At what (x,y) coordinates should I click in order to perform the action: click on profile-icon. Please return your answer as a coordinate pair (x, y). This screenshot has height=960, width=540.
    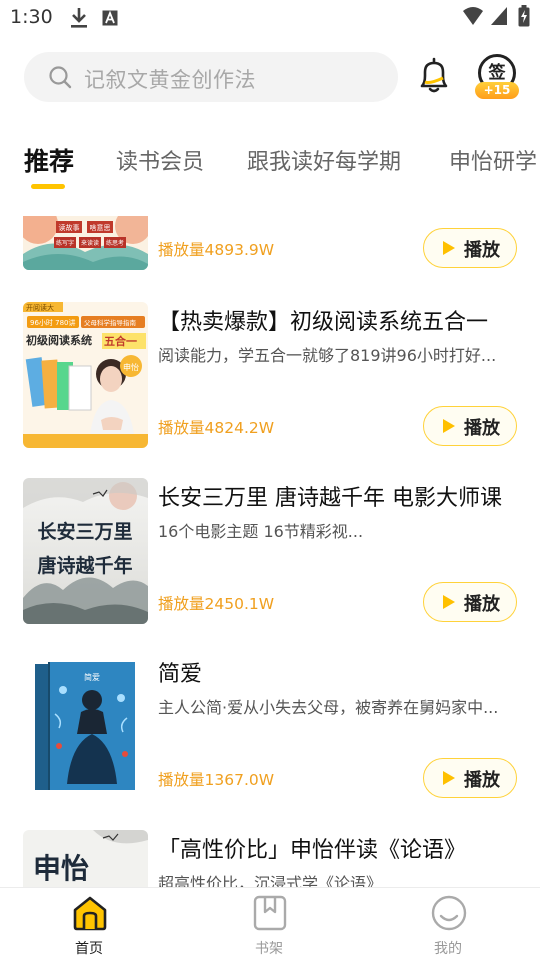
    Looking at the image, I should click on (449, 913).